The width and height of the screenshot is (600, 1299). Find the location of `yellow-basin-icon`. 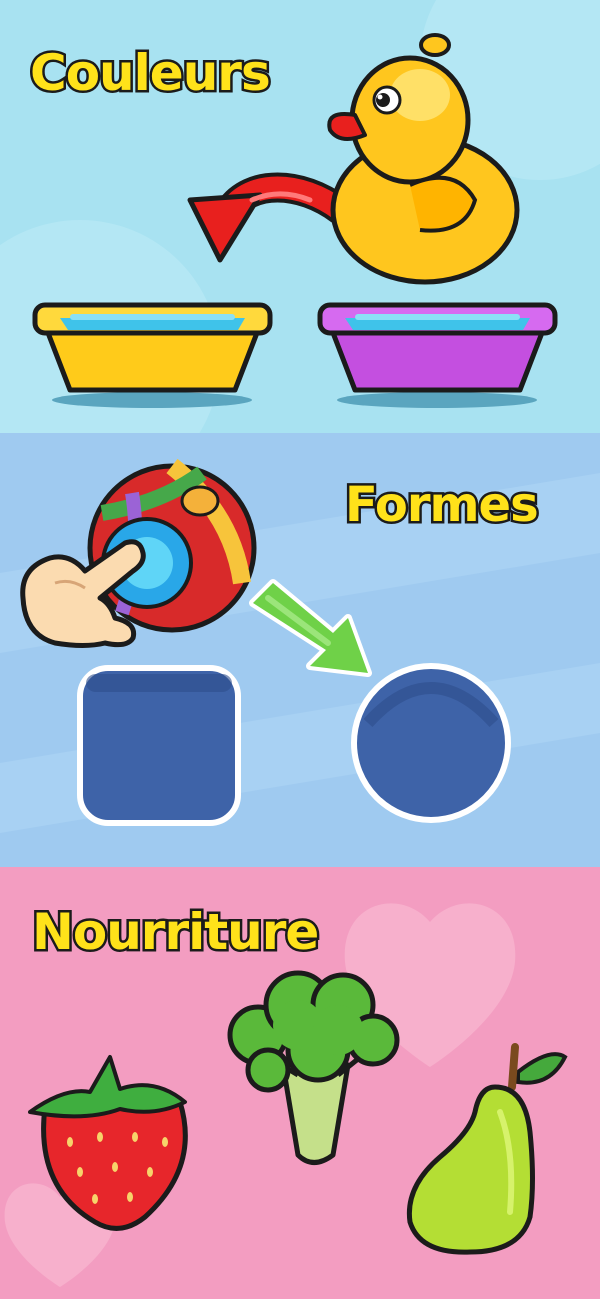

yellow-basin-icon is located at coordinates (152, 350).